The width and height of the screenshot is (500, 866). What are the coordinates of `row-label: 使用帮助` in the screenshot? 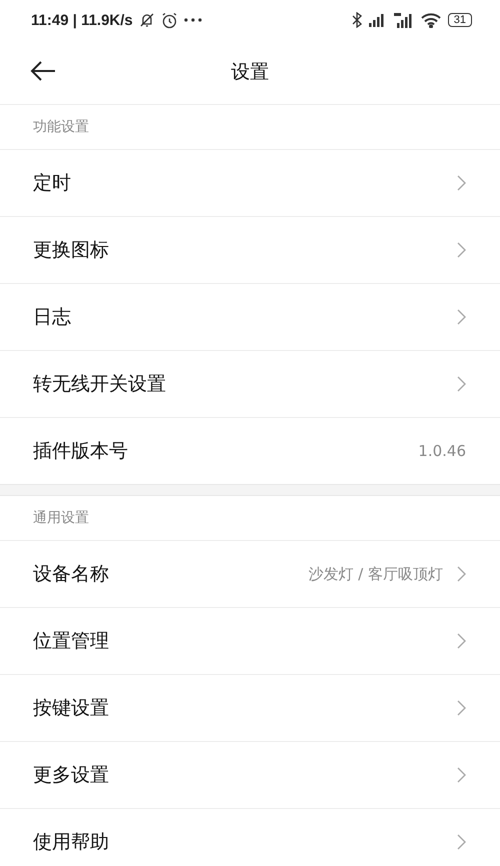 It's located at (71, 842).